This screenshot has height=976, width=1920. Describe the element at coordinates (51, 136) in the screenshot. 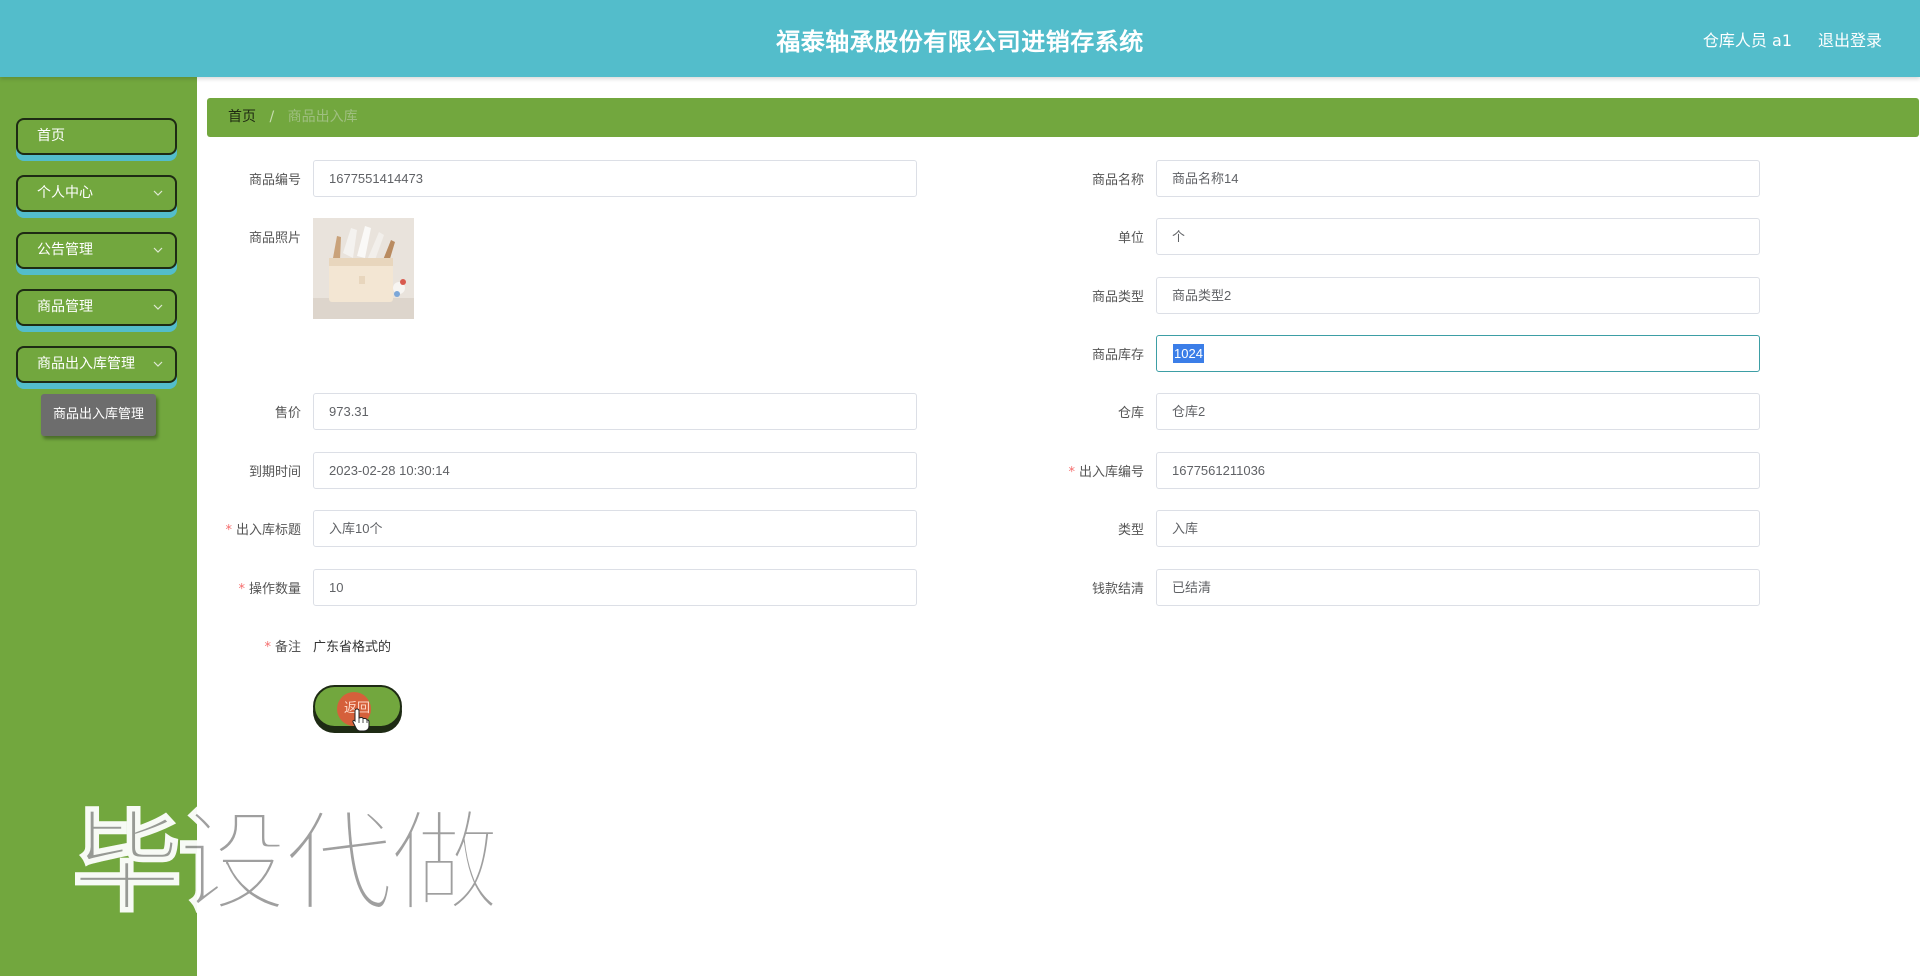

I see `sidebar-item-label: 首页` at that location.